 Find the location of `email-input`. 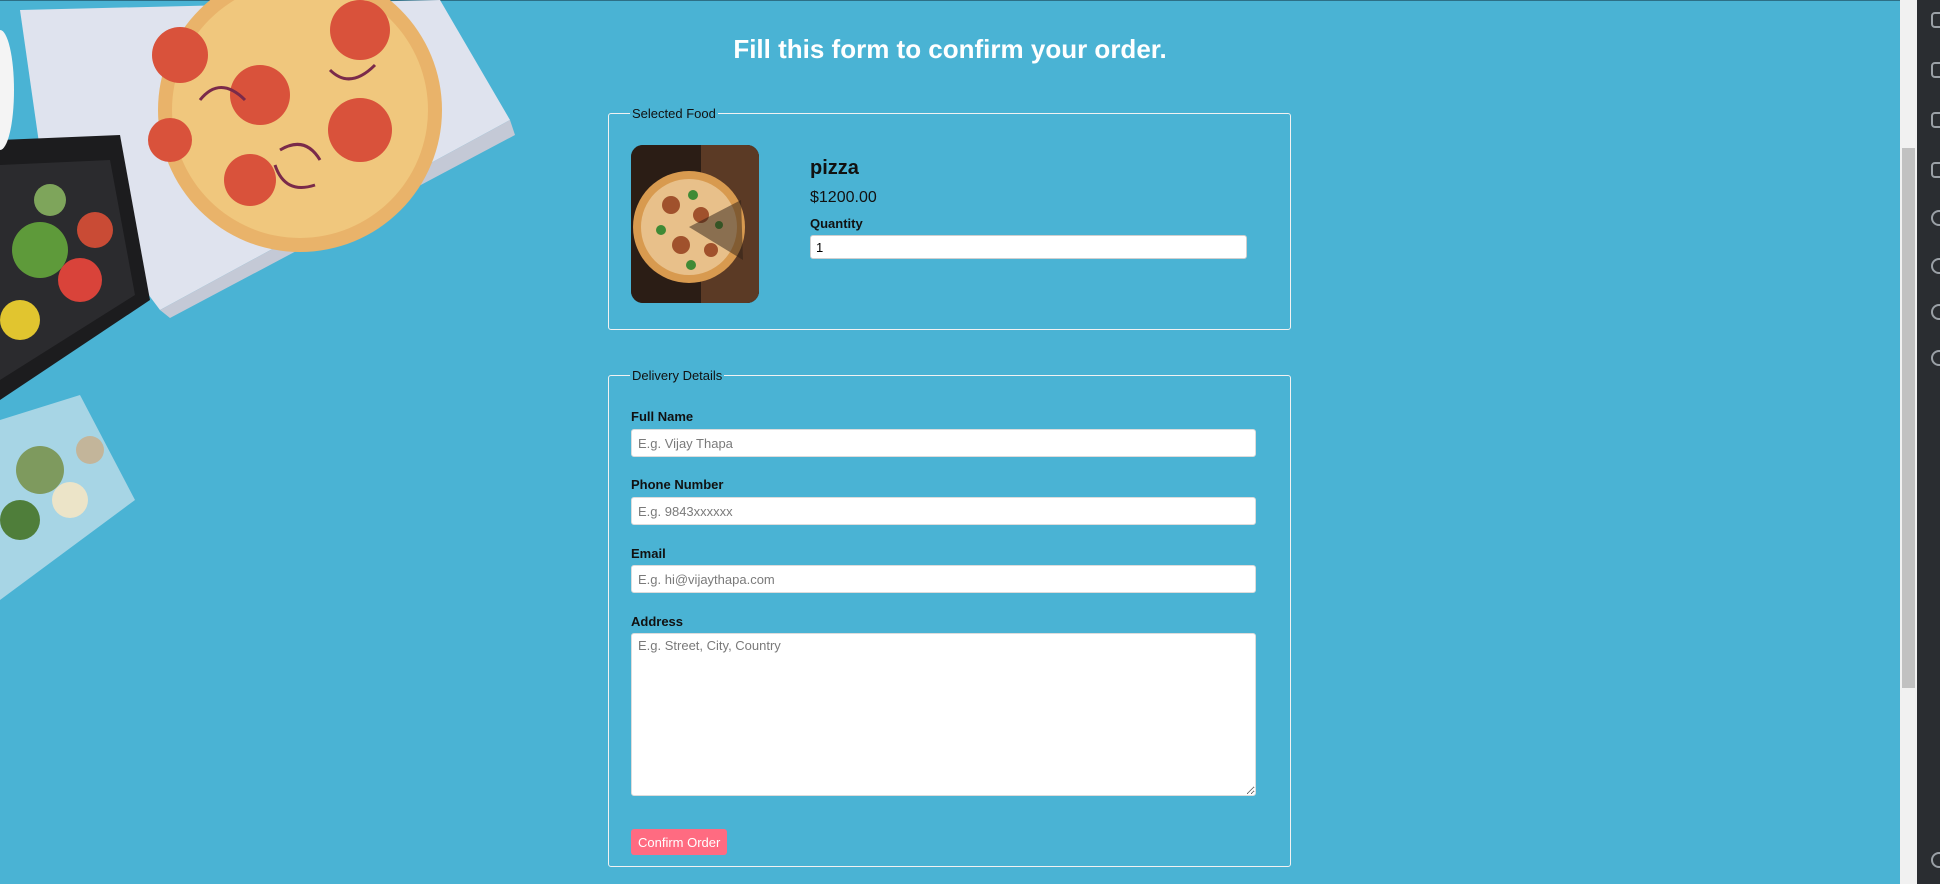

email-input is located at coordinates (943, 579).